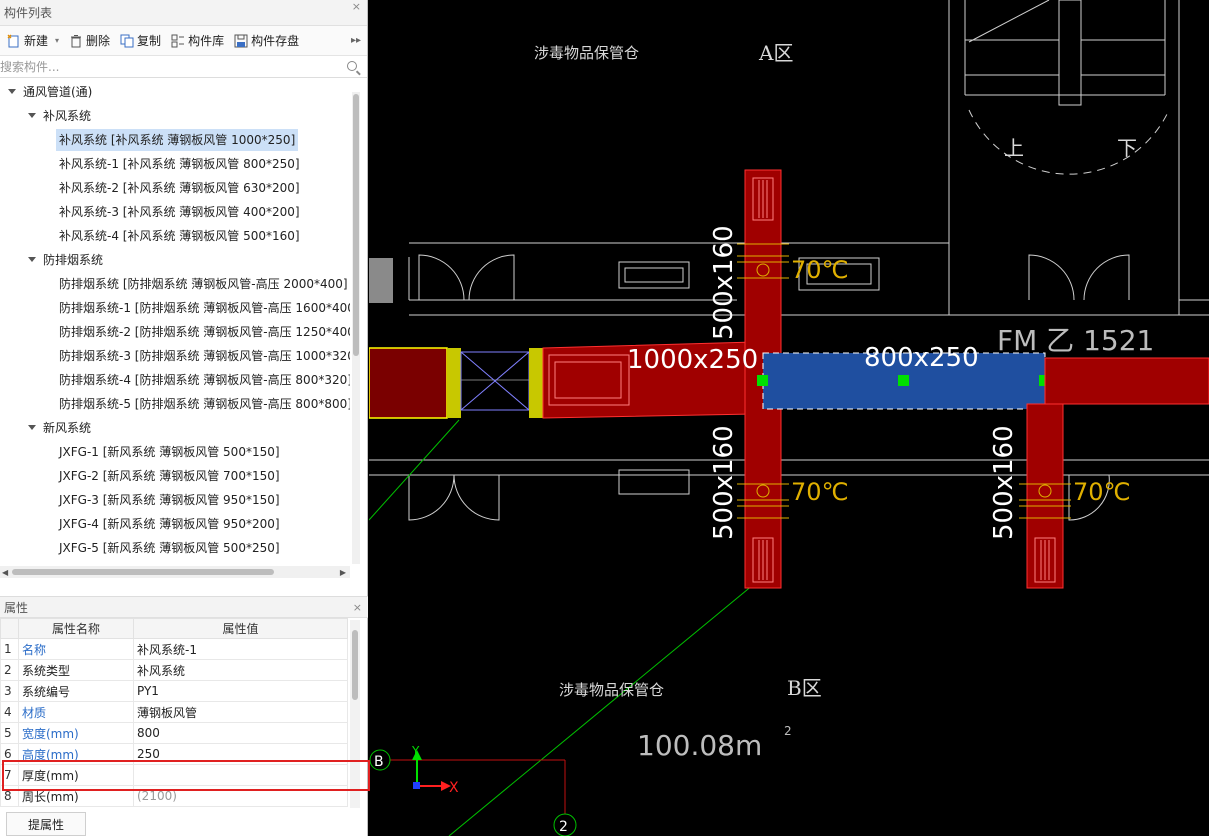 Image resolution: width=1209 pixels, height=836 pixels. I want to click on property-row: 8 周长(mm) (2100), so click(174, 796).